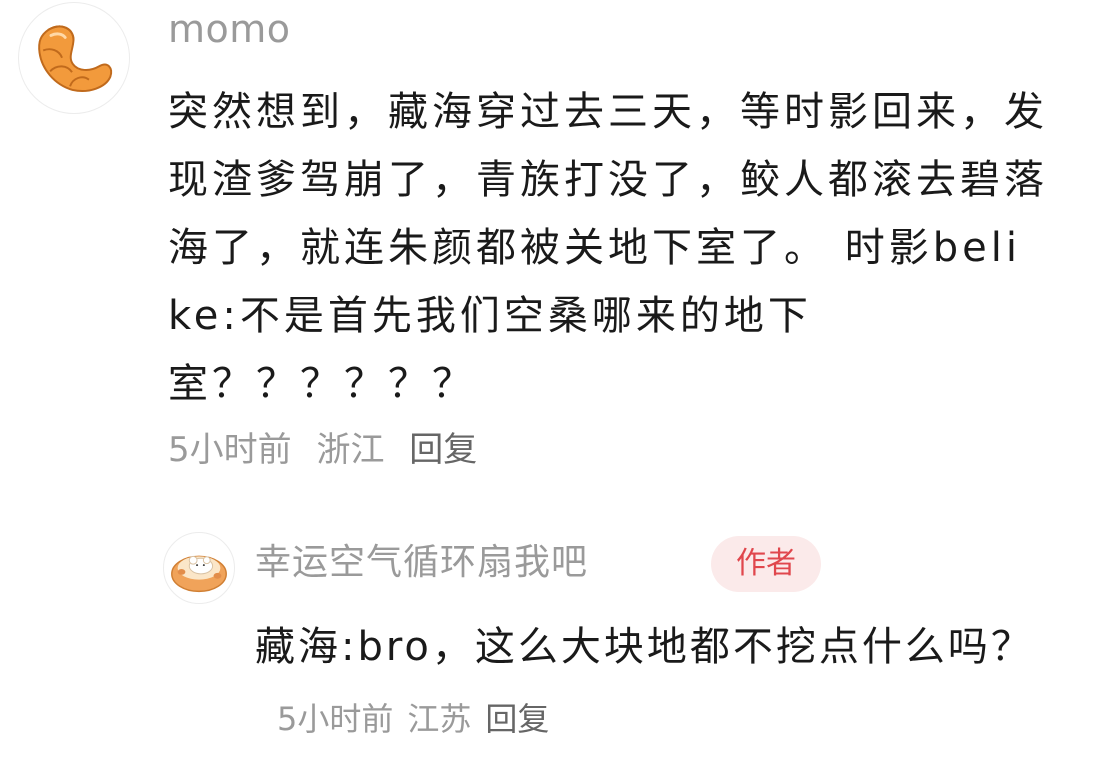  I want to click on comment-time: 5小时前, so click(230, 450).